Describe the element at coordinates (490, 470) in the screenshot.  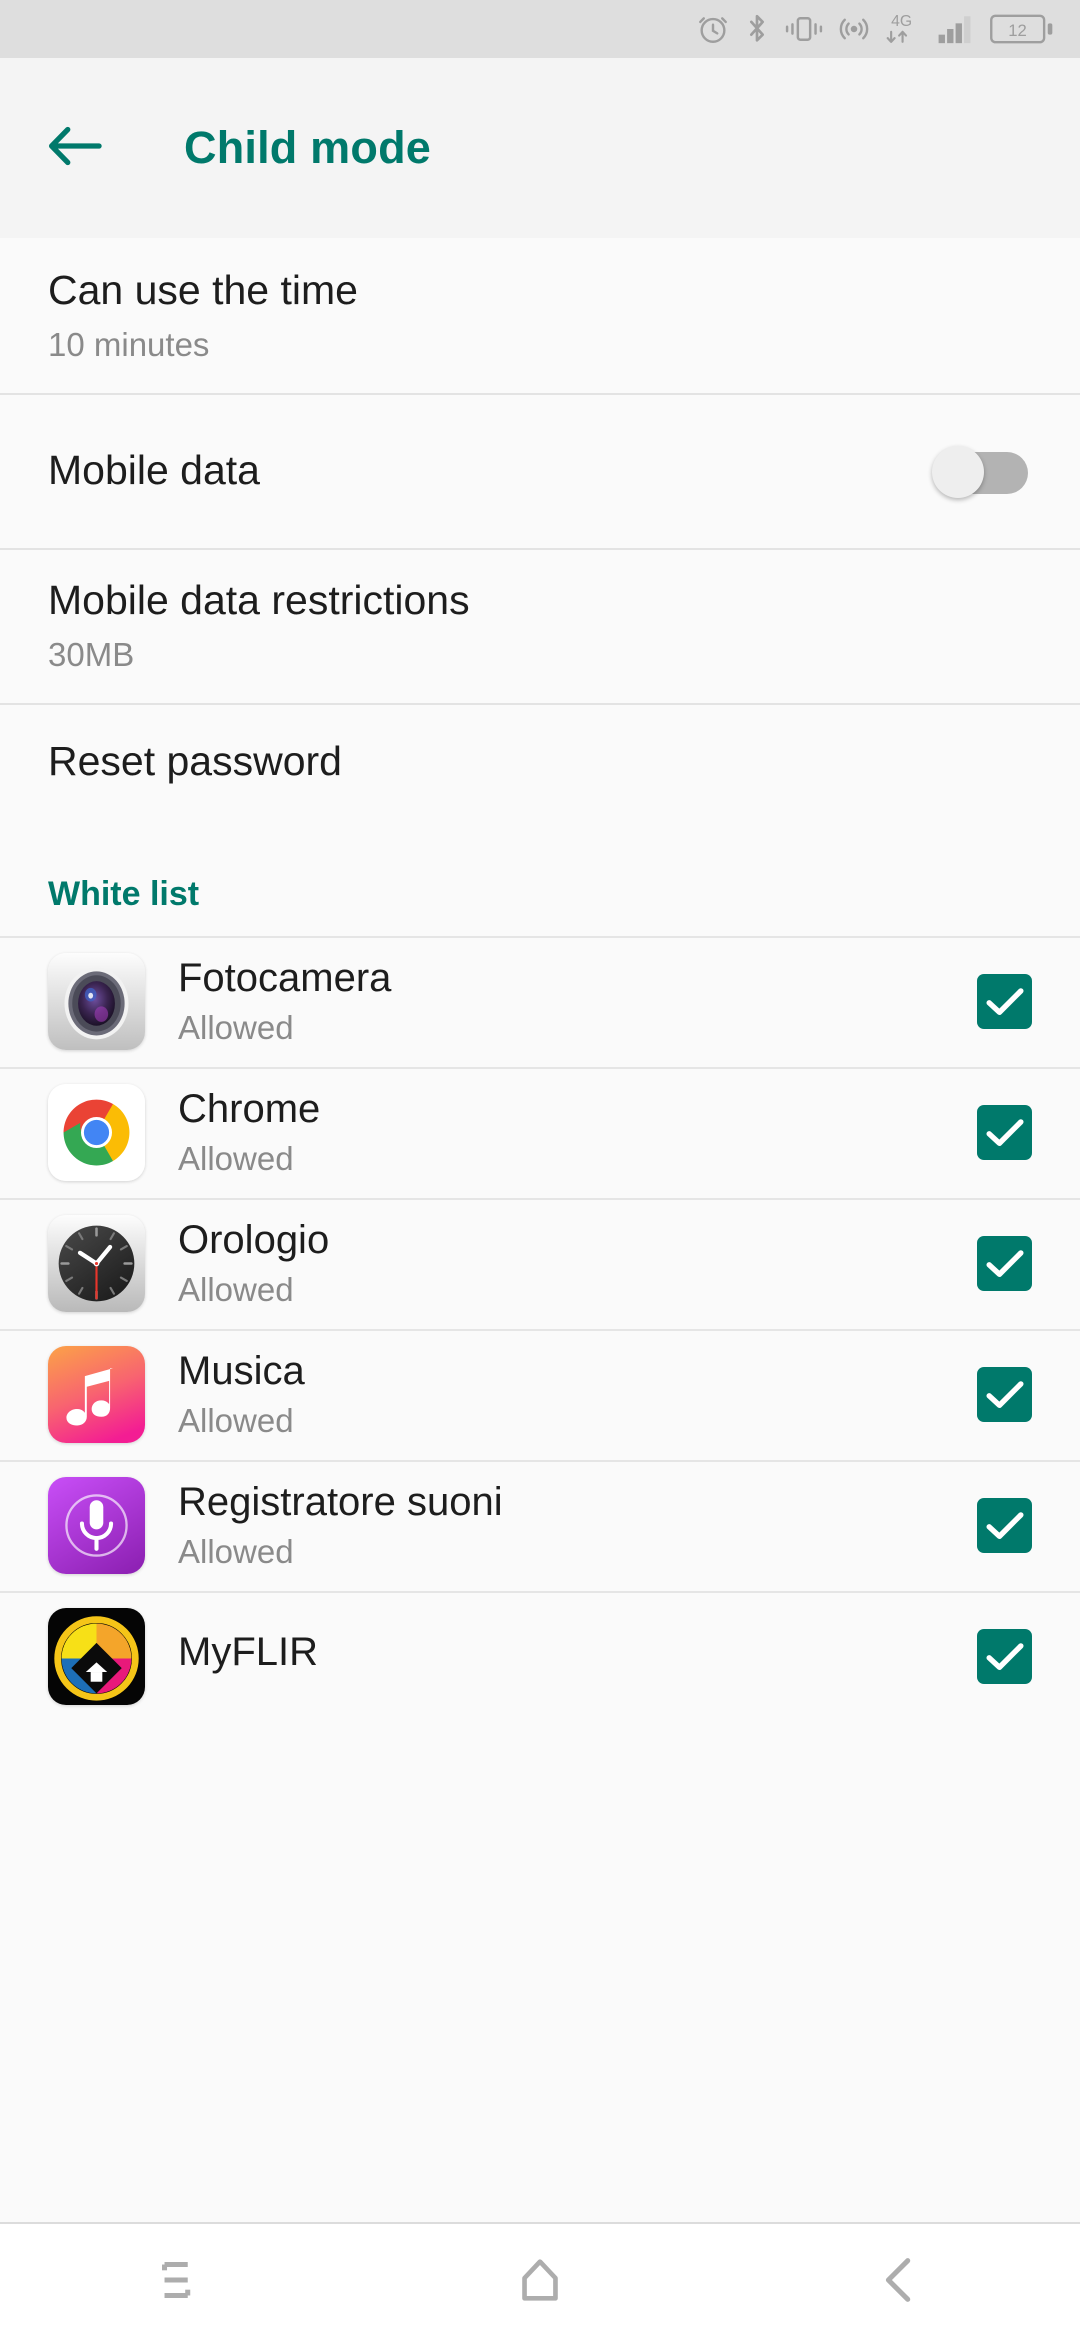
I see `setting-texts: Mobile data` at that location.